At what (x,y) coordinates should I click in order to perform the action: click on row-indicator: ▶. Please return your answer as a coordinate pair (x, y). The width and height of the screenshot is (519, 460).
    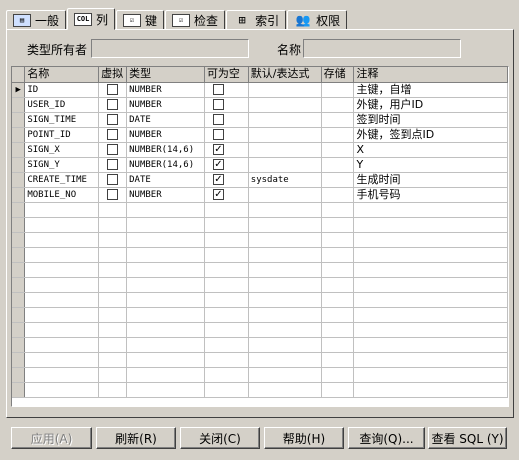
    Looking at the image, I should click on (19, 90).